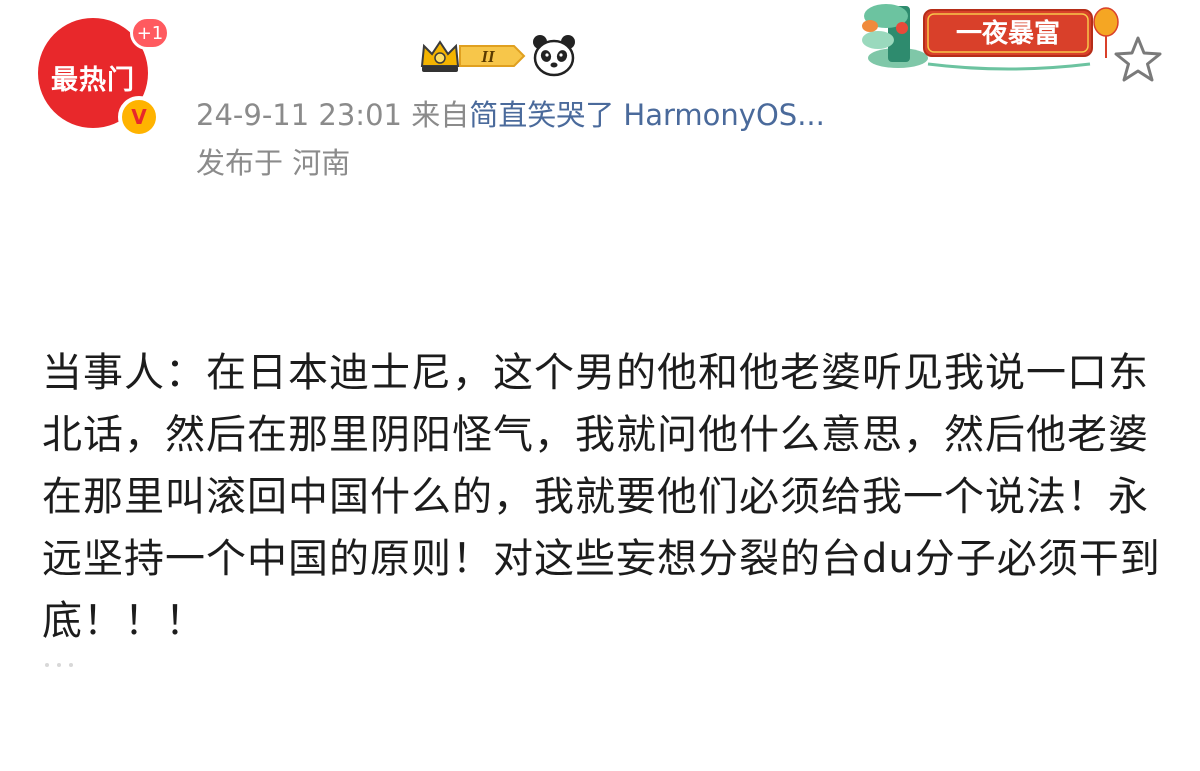  I want to click on level-badge-text: II, so click(488, 56).